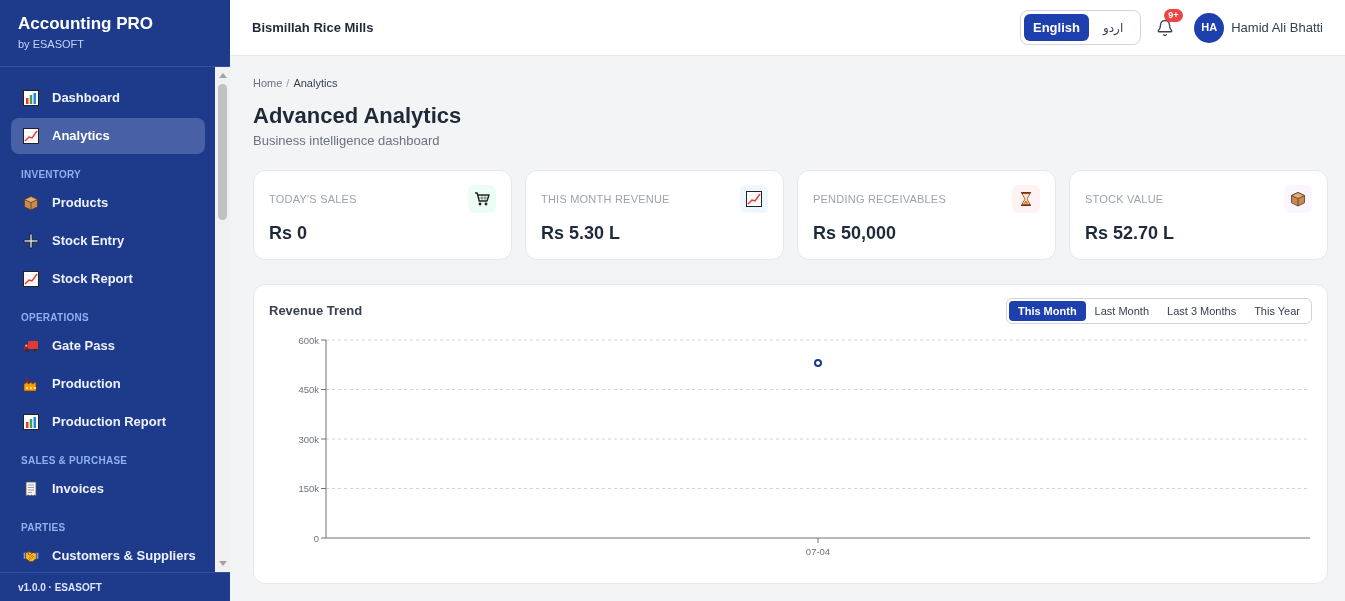 This screenshot has width=1345, height=601. Describe the element at coordinates (222, 152) in the screenshot. I see `scrollbar-thumb` at that location.